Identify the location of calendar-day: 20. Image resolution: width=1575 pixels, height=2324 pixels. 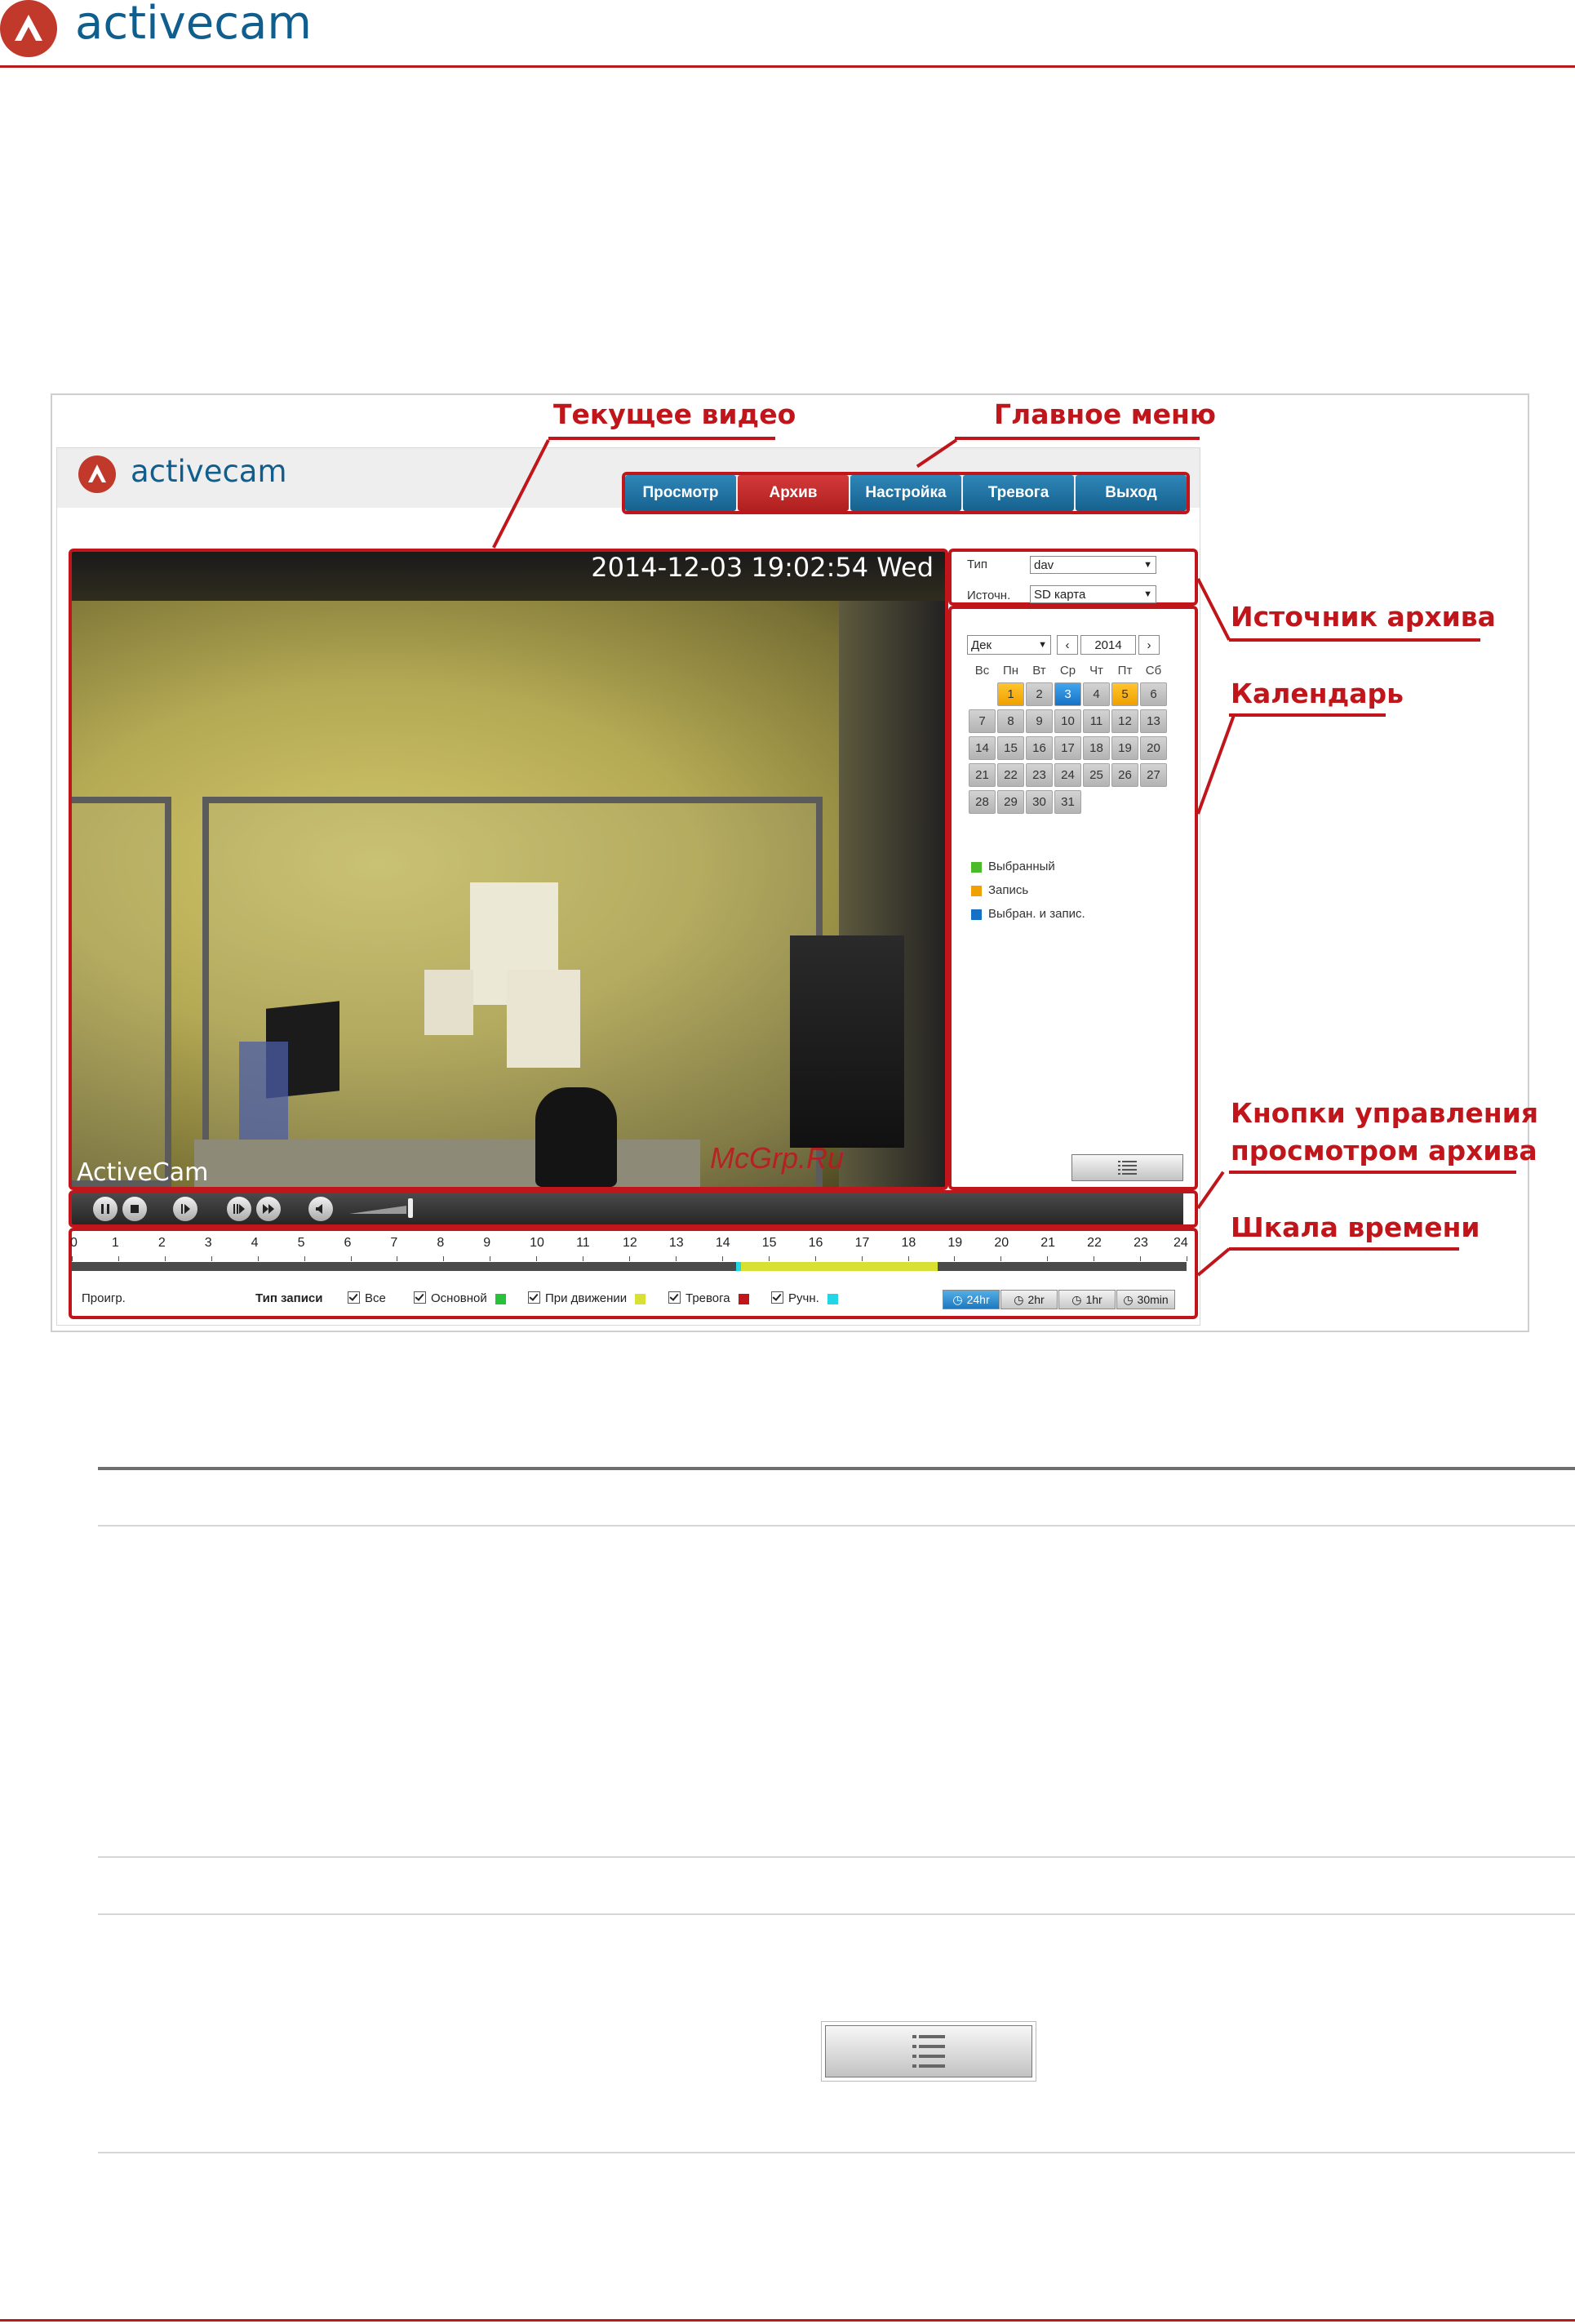
(1153, 748).